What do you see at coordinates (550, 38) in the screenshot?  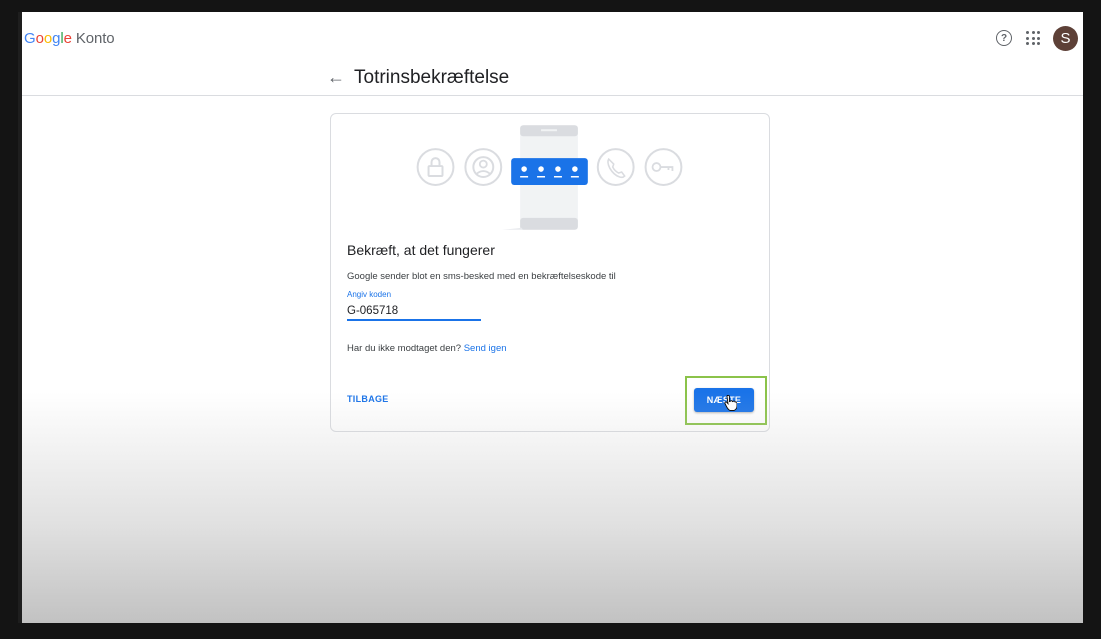 I see `top-bar: Google Konto ? S` at bounding box center [550, 38].